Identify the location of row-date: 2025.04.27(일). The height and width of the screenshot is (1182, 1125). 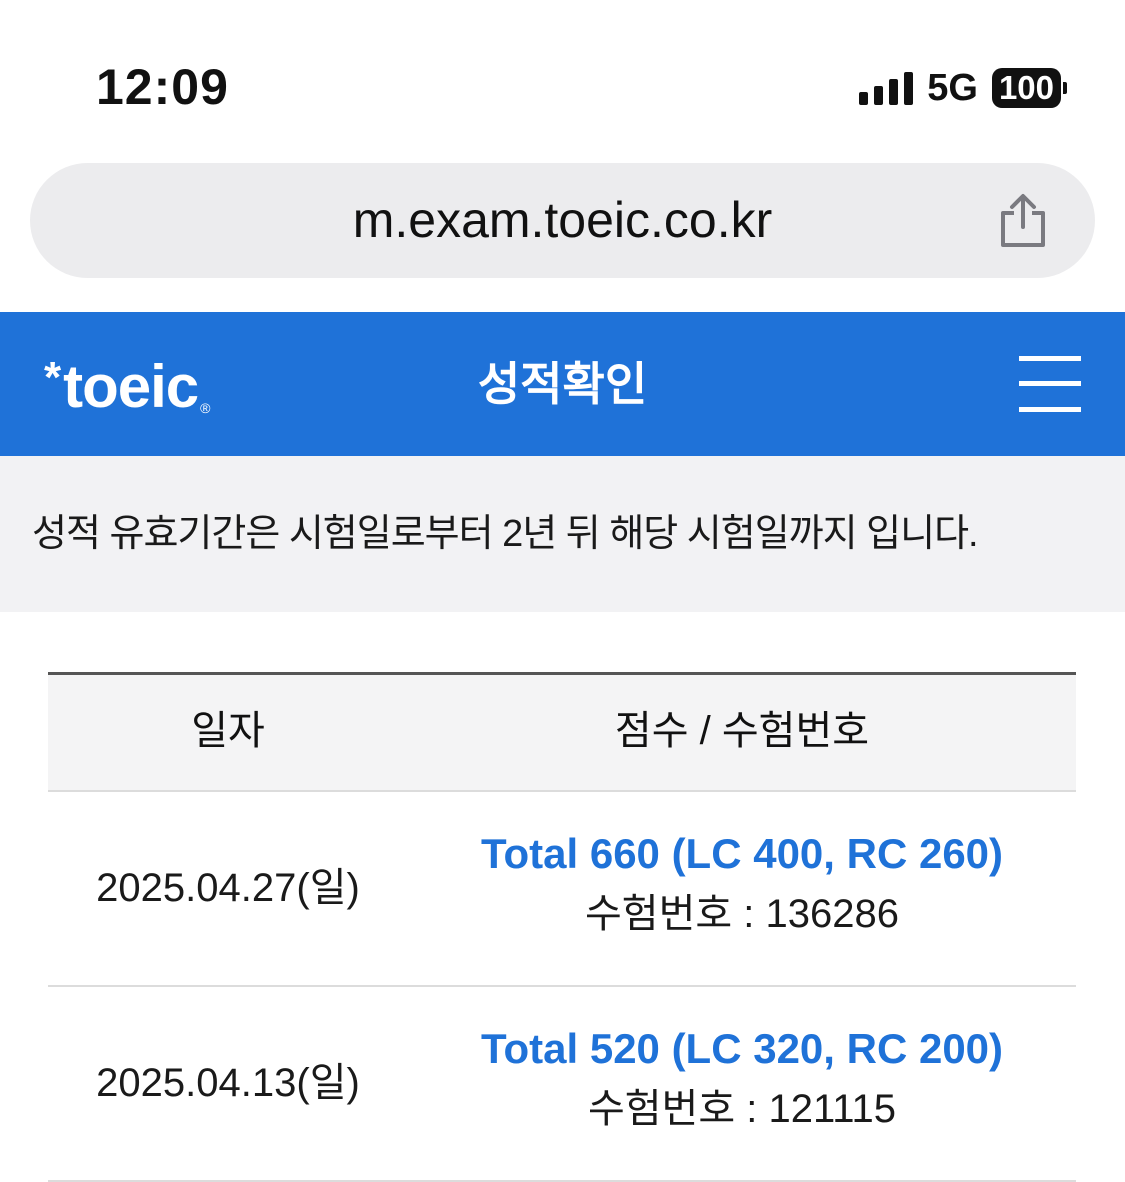
(228, 888).